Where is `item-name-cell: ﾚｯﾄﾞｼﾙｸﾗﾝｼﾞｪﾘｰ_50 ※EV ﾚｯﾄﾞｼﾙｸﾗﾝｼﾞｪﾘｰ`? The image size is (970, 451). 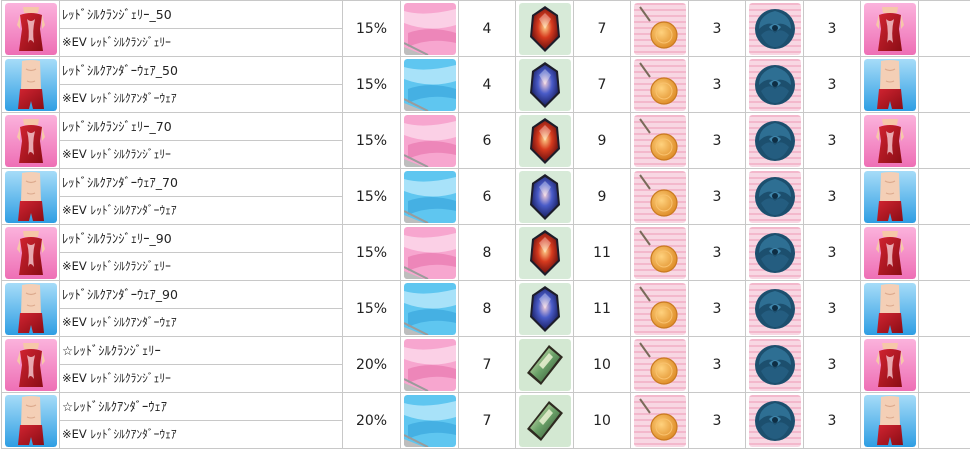
item-name-cell: ﾚｯﾄﾞｼﾙｸﾗﾝｼﾞｪﾘｰ_50 ※EV ﾚｯﾄﾞｼﾙｸﾗﾝｼﾞｪﾘｰ is located at coordinates (201, 28).